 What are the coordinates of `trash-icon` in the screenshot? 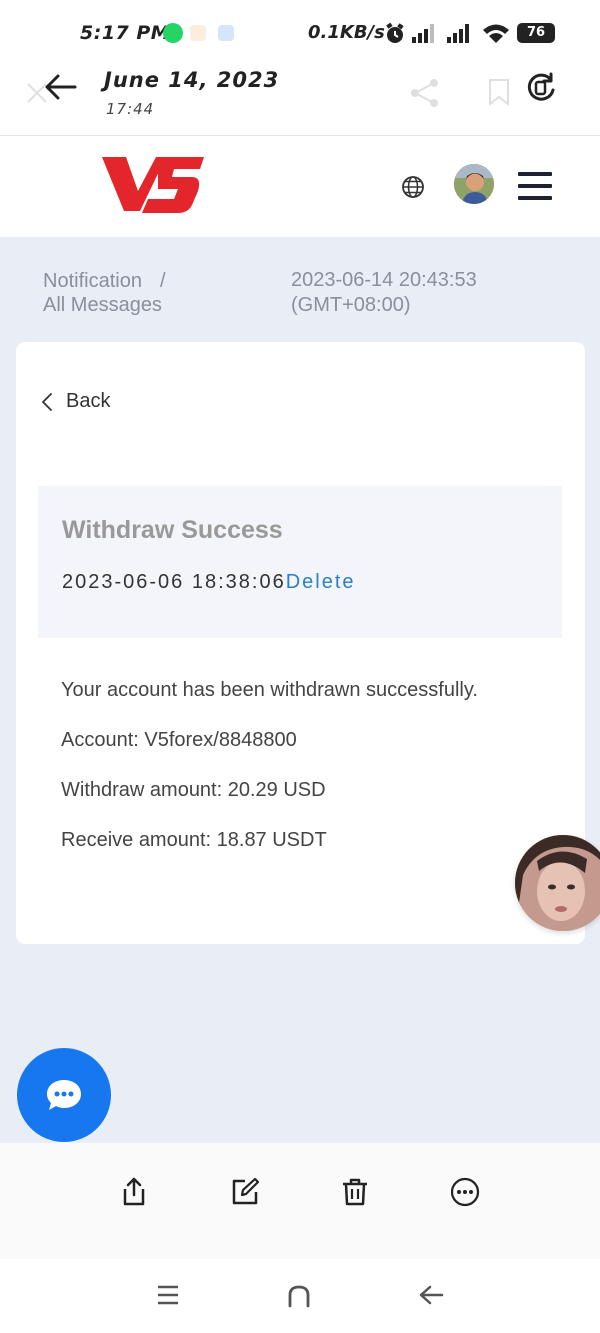 It's located at (355, 1192).